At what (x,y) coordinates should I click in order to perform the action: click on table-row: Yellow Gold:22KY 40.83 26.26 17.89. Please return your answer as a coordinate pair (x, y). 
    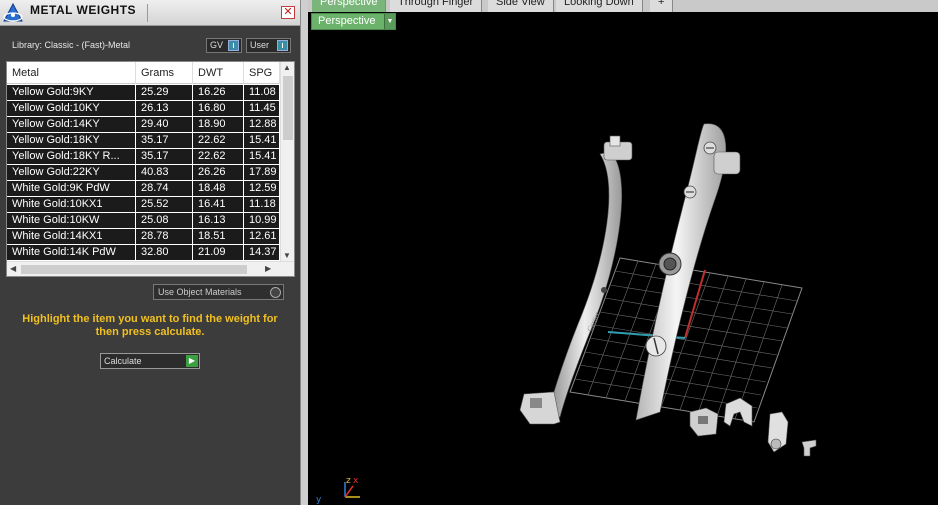
    Looking at the image, I should click on (143, 173).